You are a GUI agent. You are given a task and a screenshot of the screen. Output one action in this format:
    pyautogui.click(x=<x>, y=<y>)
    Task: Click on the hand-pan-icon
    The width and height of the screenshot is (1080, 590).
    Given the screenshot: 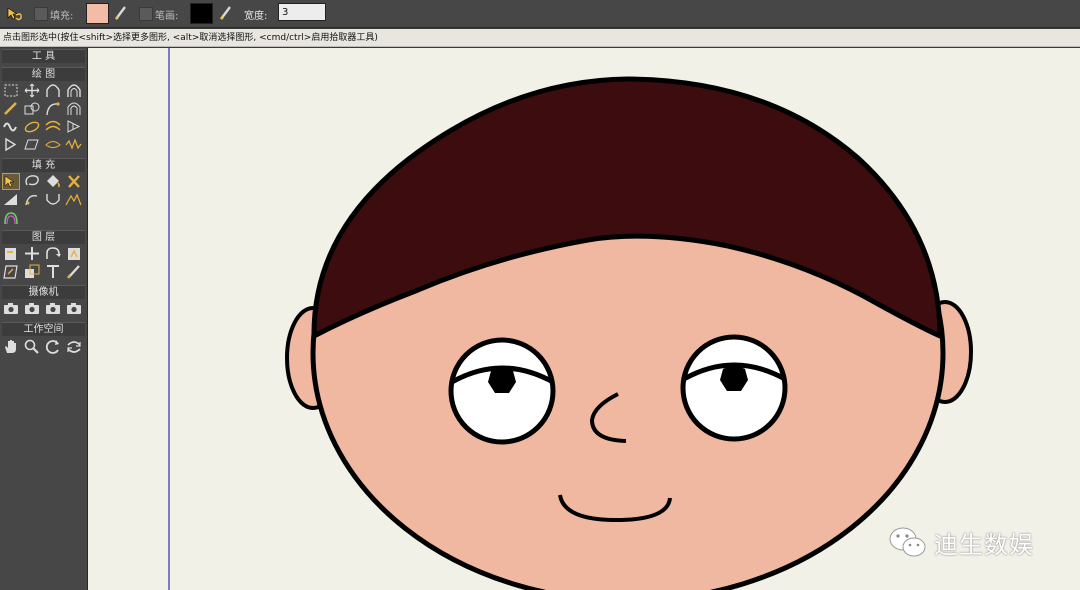 What is the action you would take?
    pyautogui.click(x=11, y=346)
    